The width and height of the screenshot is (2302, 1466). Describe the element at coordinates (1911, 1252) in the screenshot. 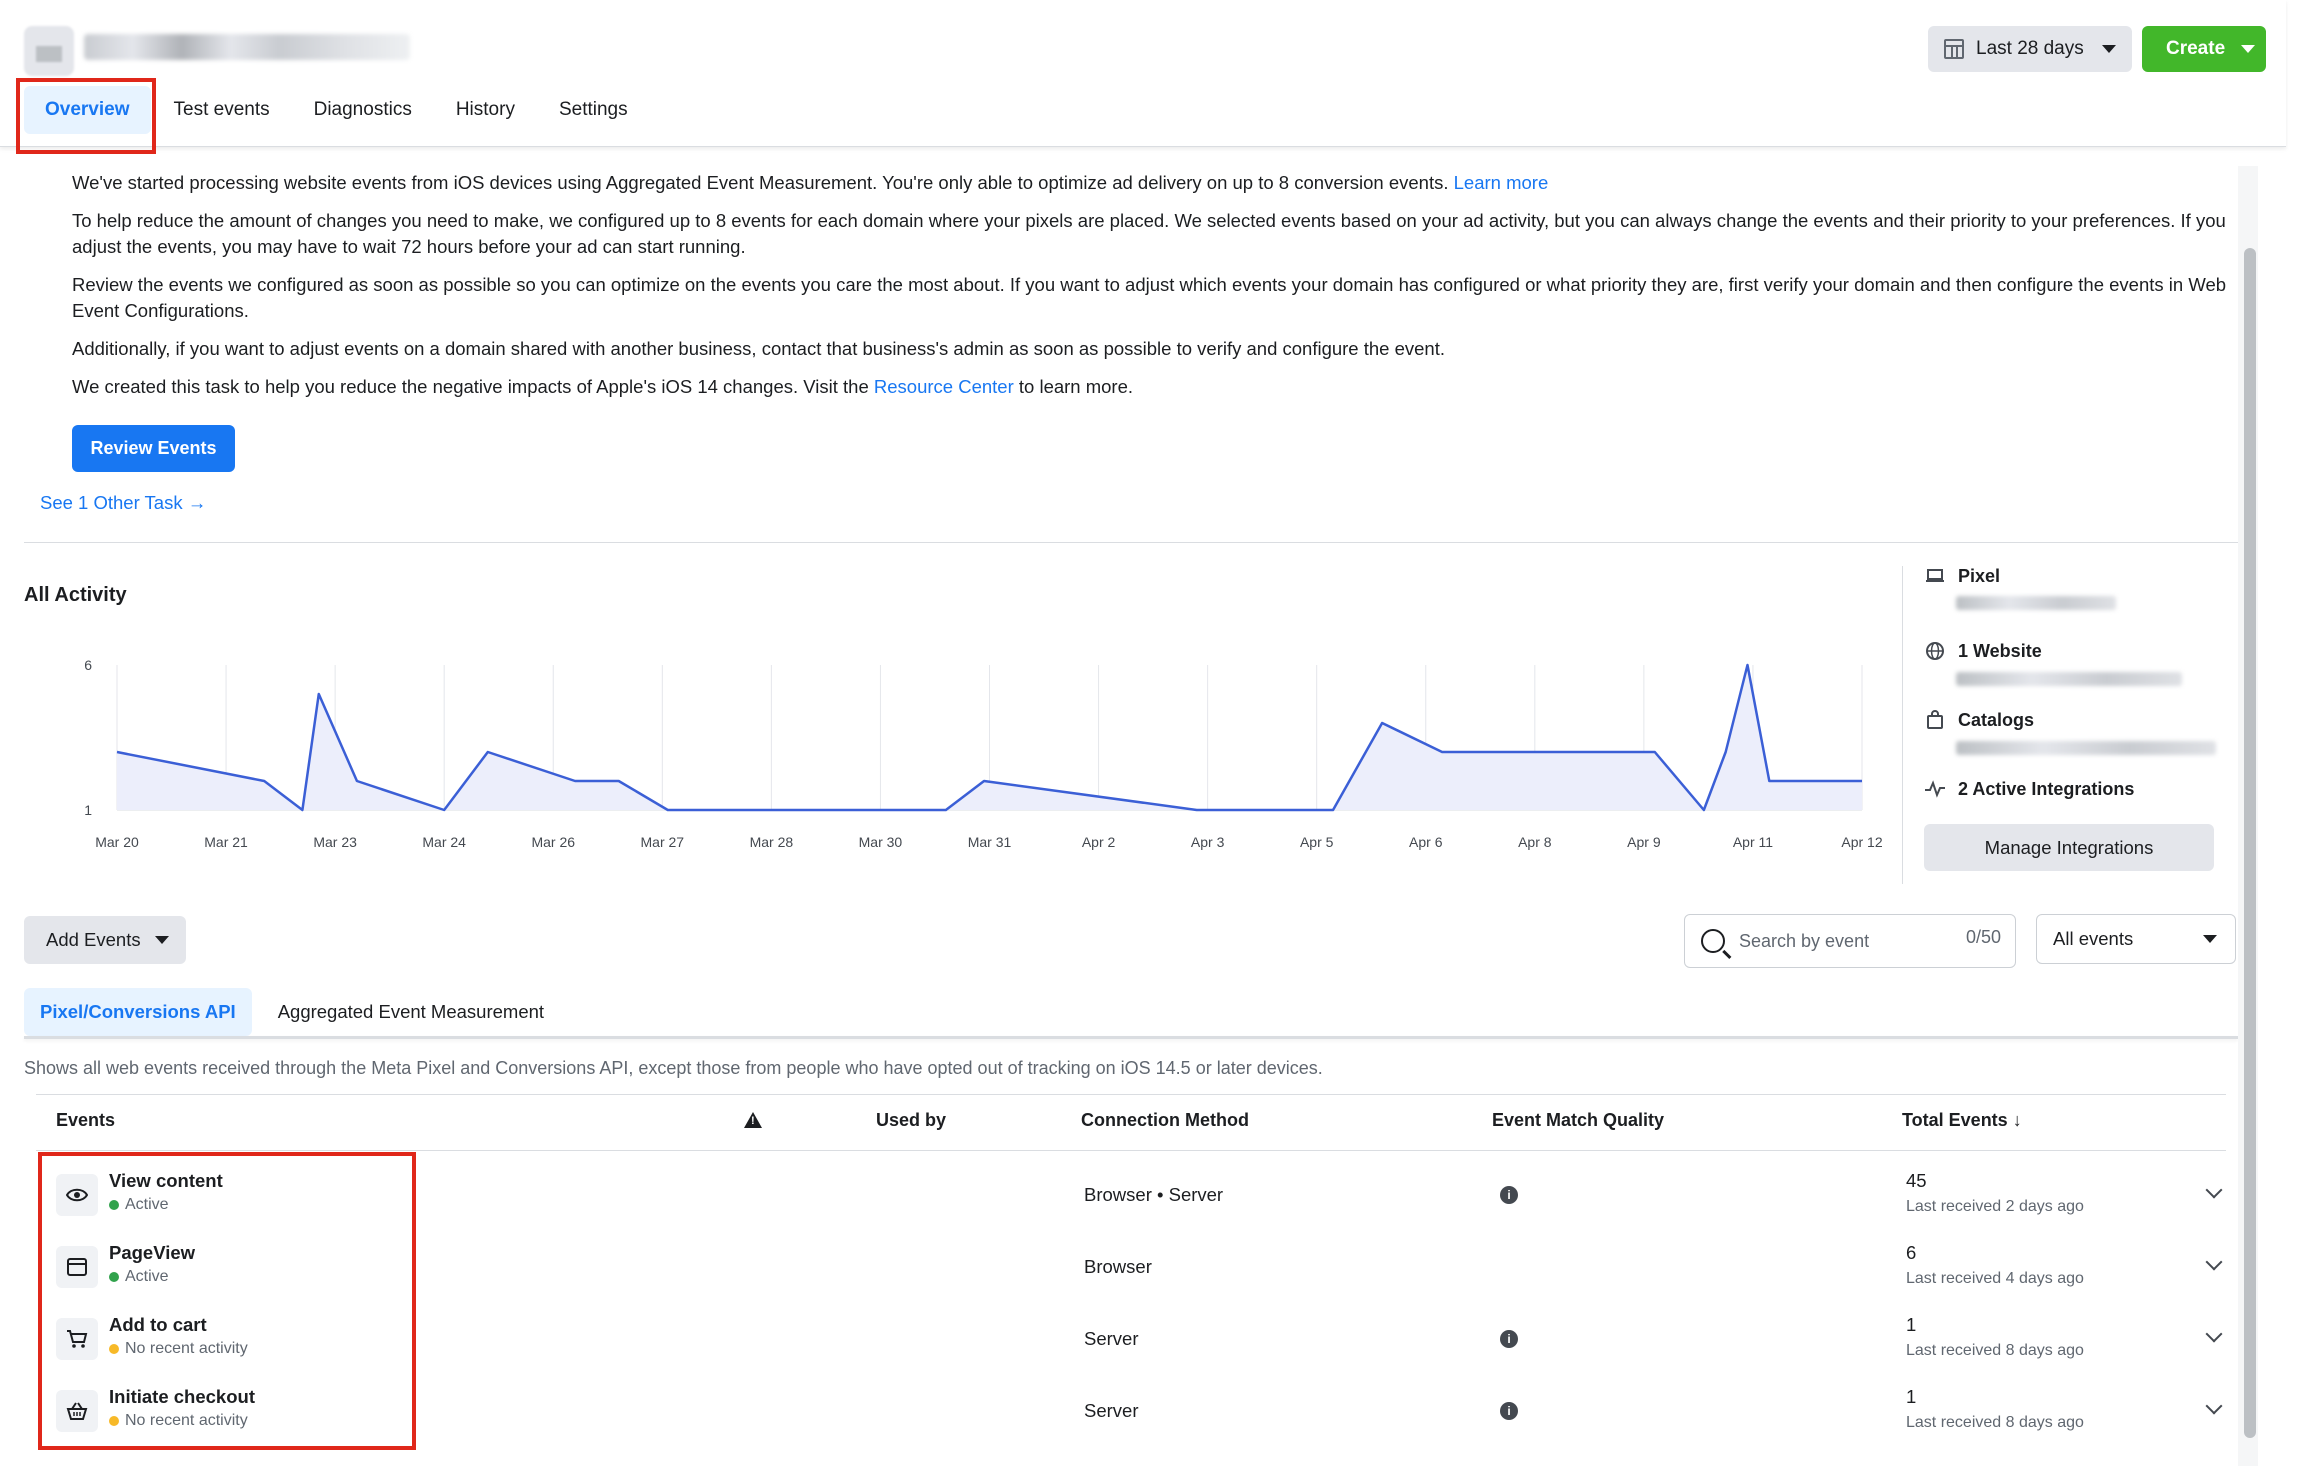

I see `total-events: 6` at that location.